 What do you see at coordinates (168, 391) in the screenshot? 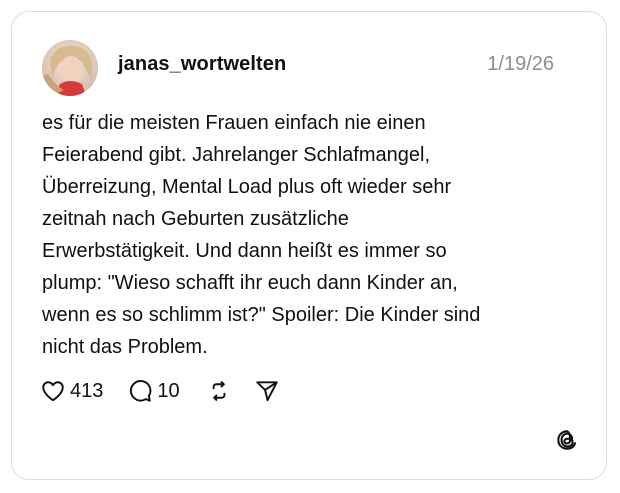
I see `reply-count: 10` at bounding box center [168, 391].